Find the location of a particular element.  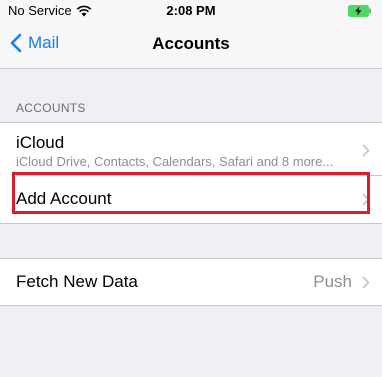

fetch-new-data-title: Fetch New Data is located at coordinates (77, 281).